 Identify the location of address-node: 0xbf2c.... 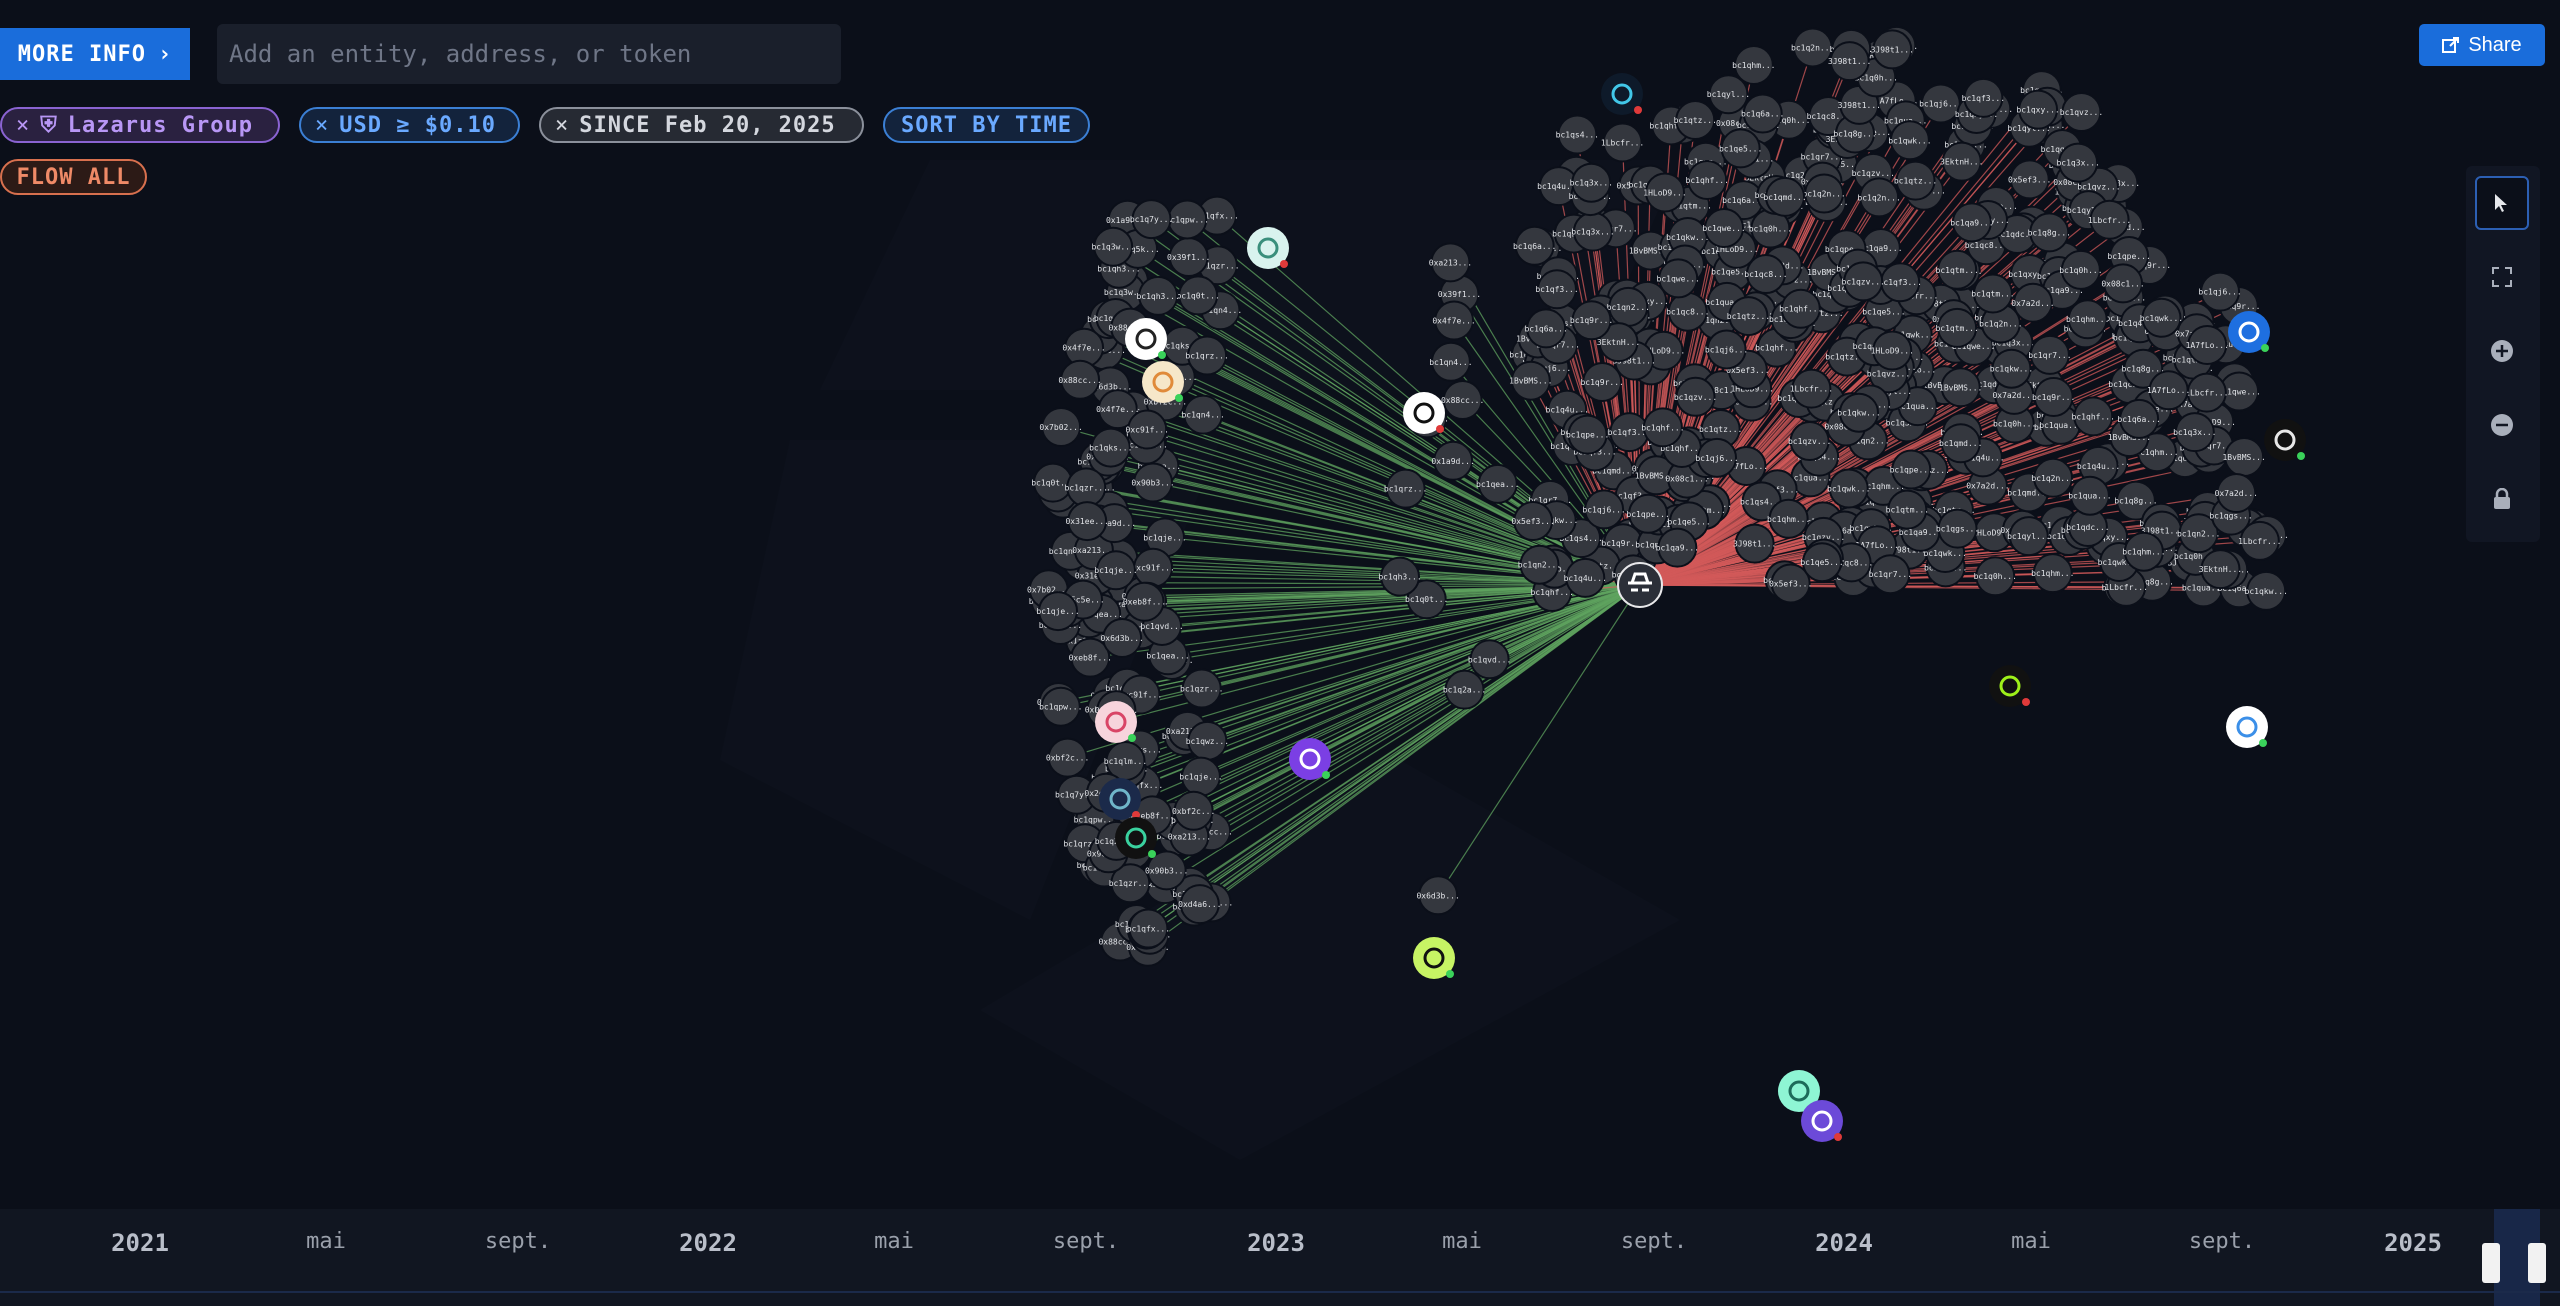
(1067, 757).